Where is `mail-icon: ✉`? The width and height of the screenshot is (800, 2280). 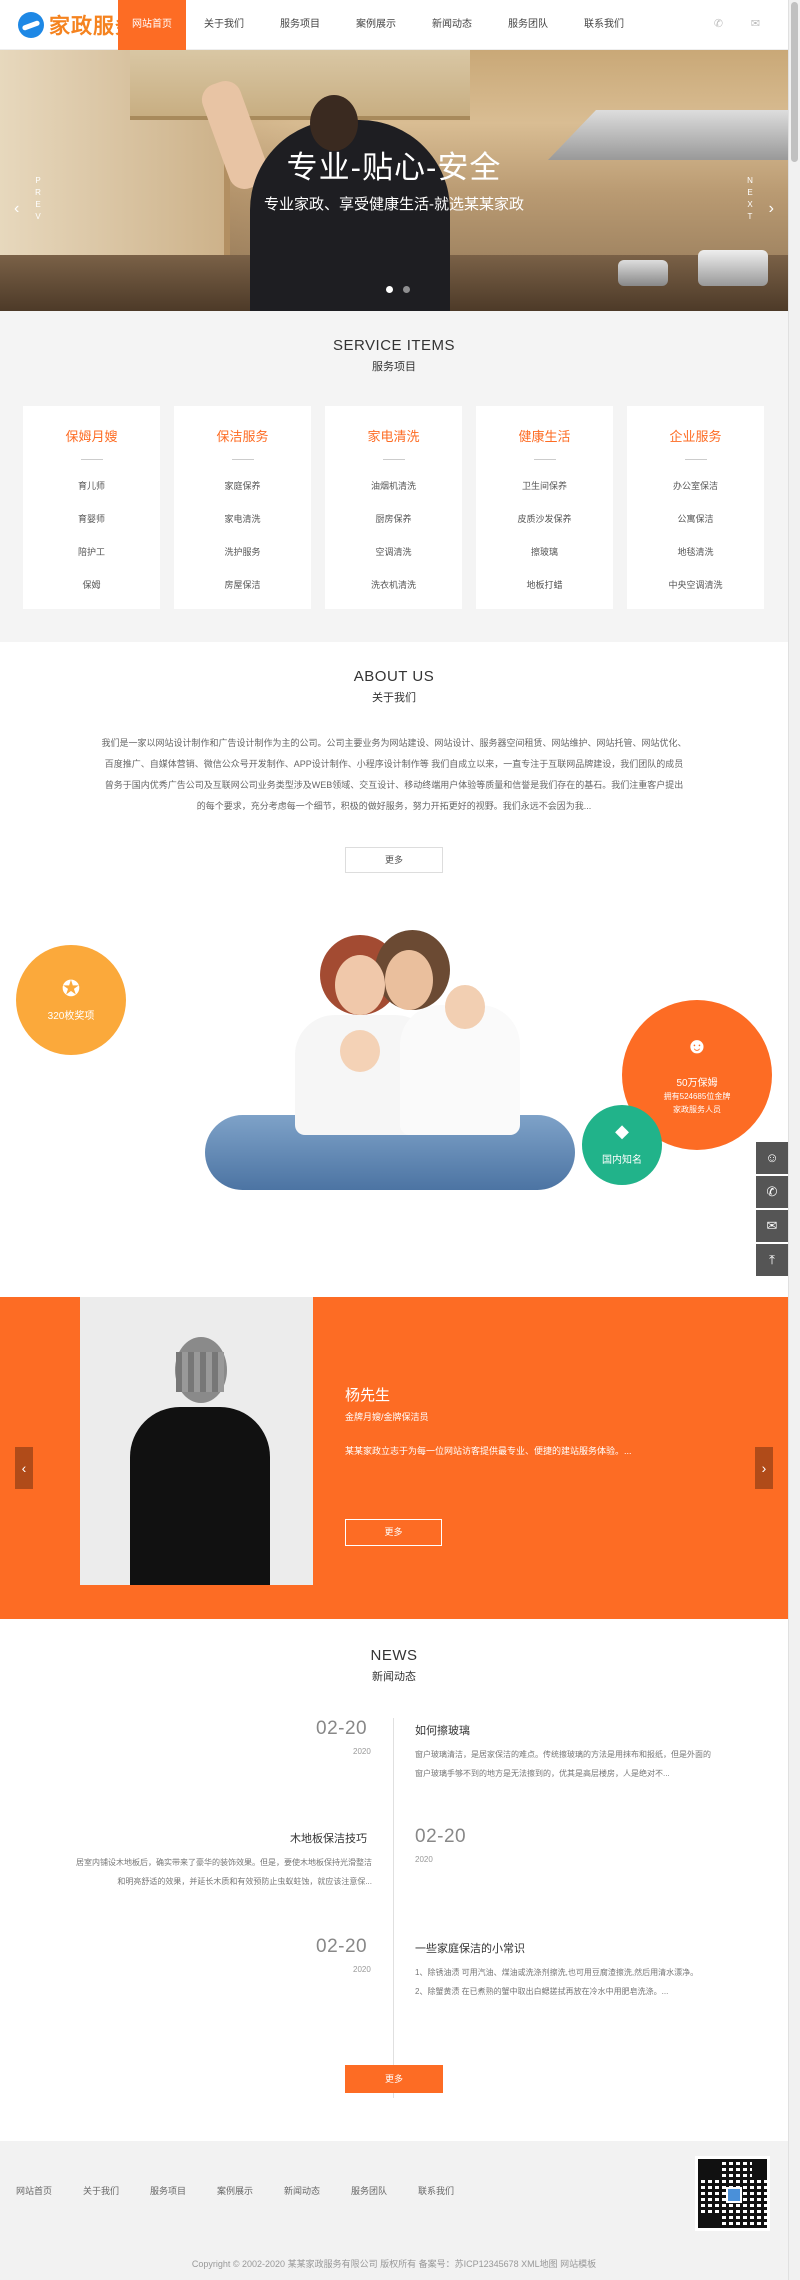
mail-icon: ✉ is located at coordinates (755, 24).